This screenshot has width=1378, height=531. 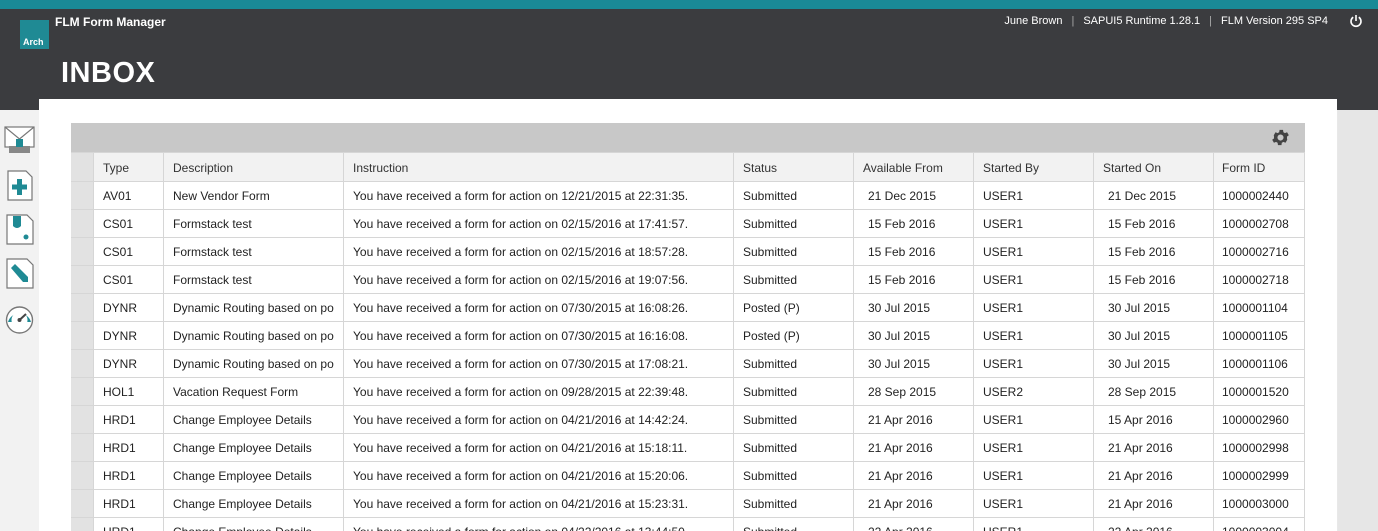 I want to click on cell-started-on: 30 Jul 2015, so click(x=1154, y=335).